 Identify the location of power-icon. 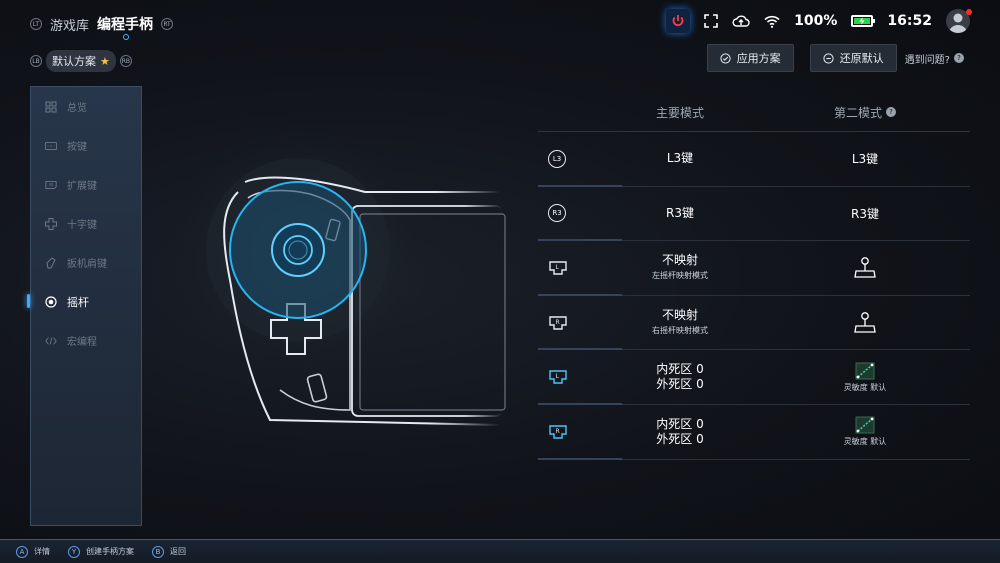
(678, 21).